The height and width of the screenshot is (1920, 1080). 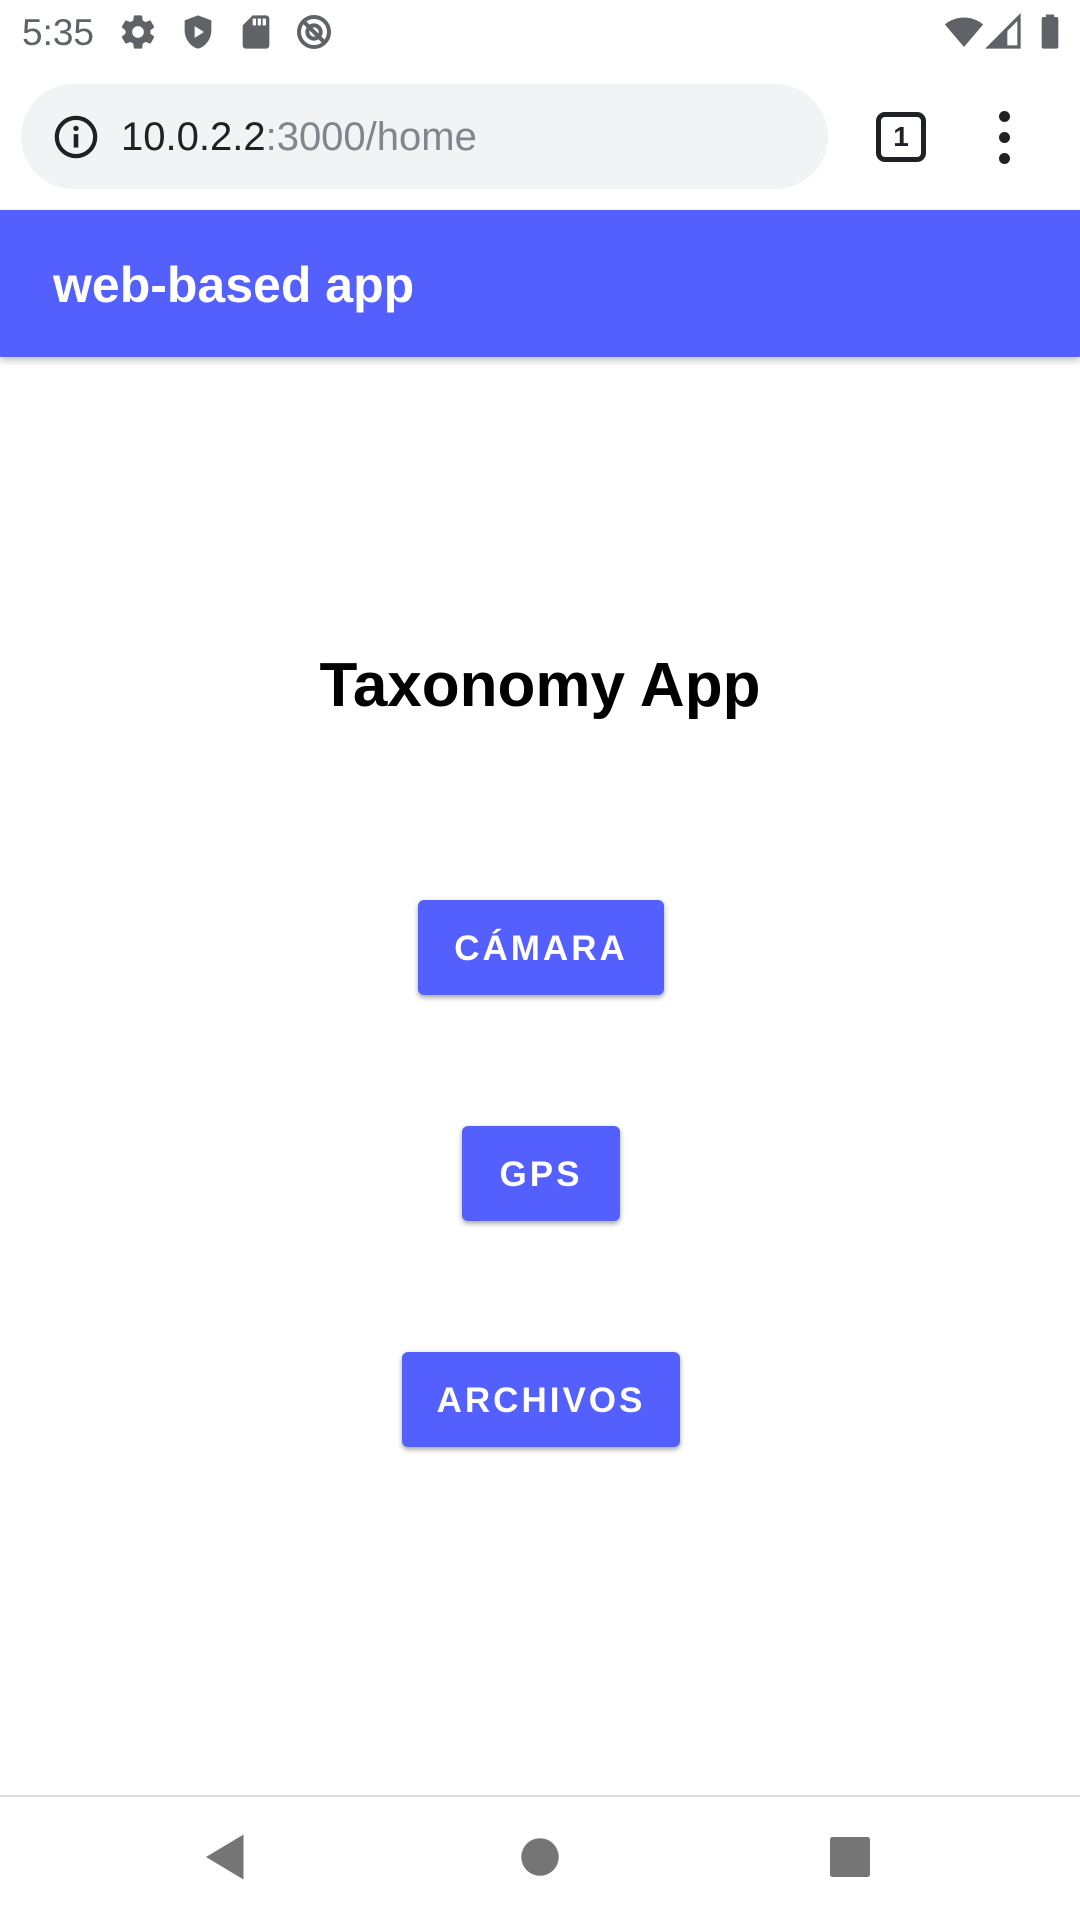 I want to click on sd-card-icon, so click(x=256, y=32).